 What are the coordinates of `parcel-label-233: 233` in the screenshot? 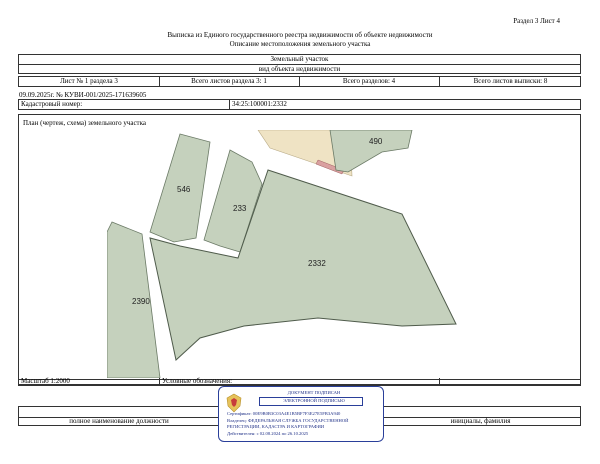 It's located at (240, 208).